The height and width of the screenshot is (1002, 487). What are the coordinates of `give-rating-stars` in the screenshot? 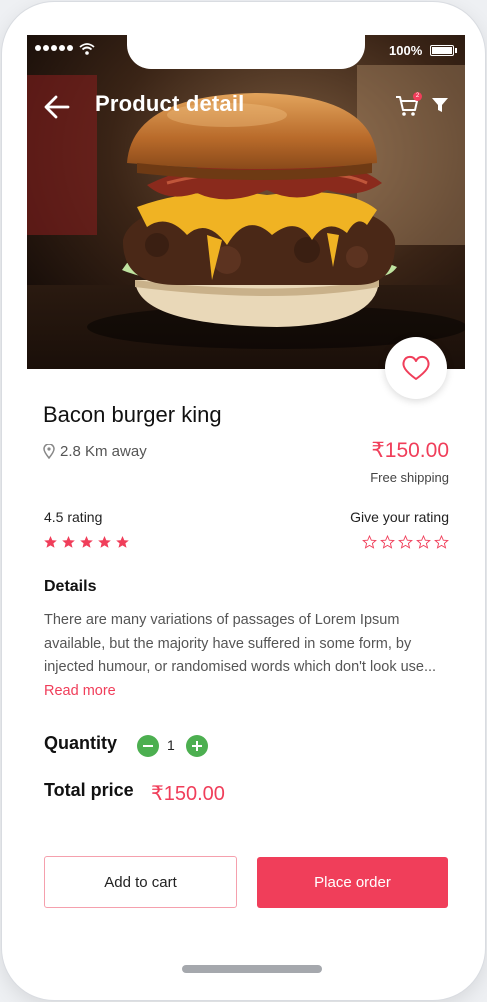 It's located at (405, 542).